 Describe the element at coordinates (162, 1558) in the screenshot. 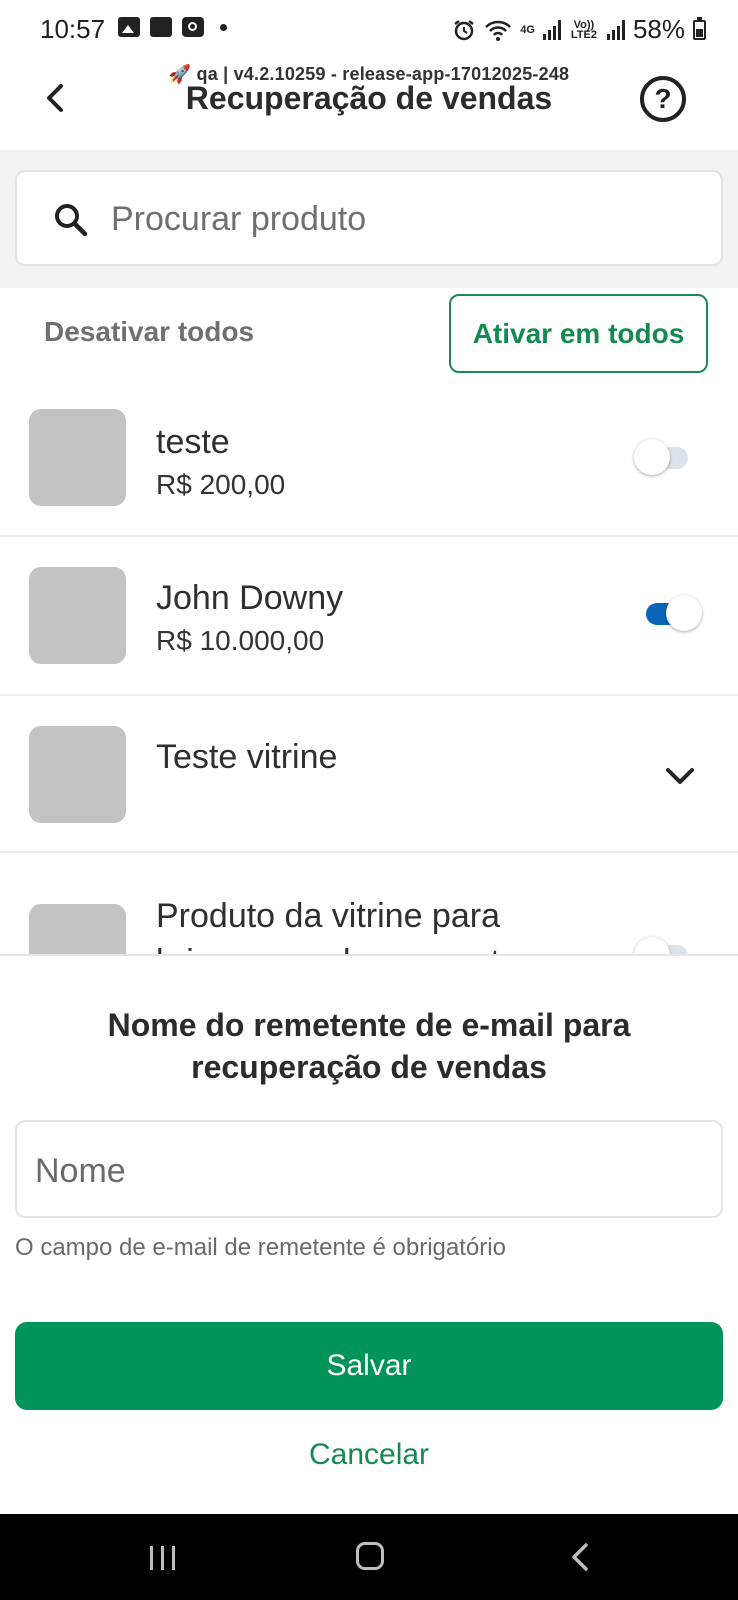

I see `recent-apps-icon` at that location.